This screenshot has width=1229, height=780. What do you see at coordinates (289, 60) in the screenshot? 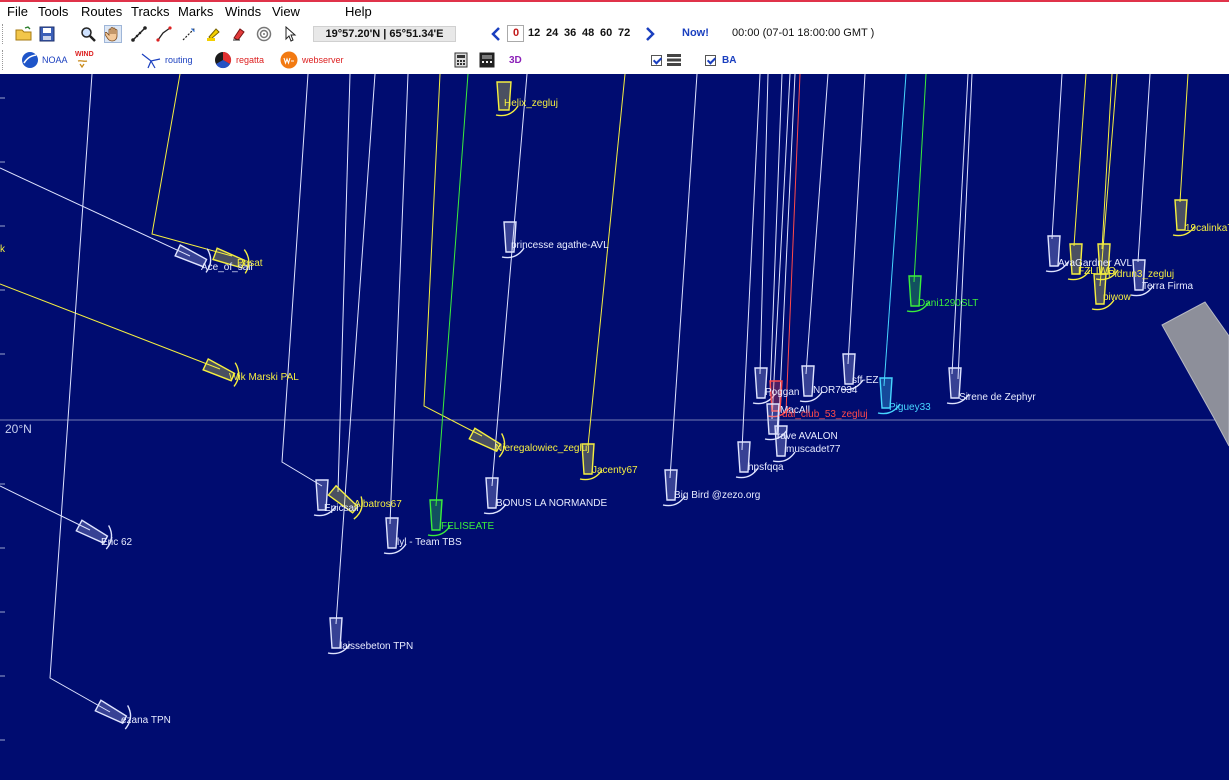
I see `webserver-icon` at bounding box center [289, 60].